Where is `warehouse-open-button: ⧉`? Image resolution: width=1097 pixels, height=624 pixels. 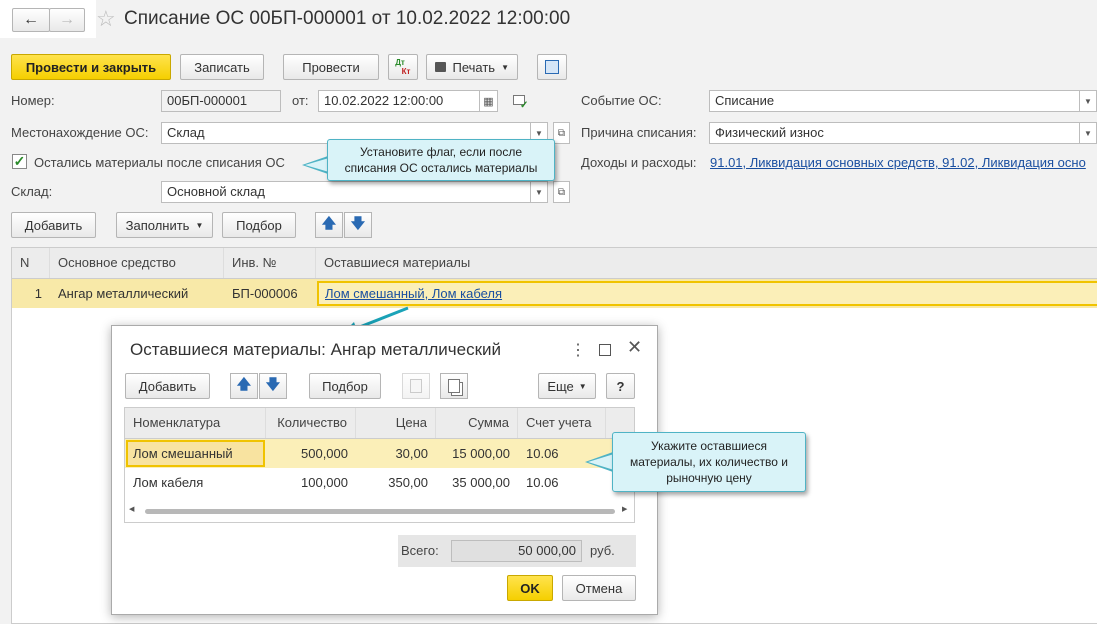 warehouse-open-button: ⧉ is located at coordinates (561, 192).